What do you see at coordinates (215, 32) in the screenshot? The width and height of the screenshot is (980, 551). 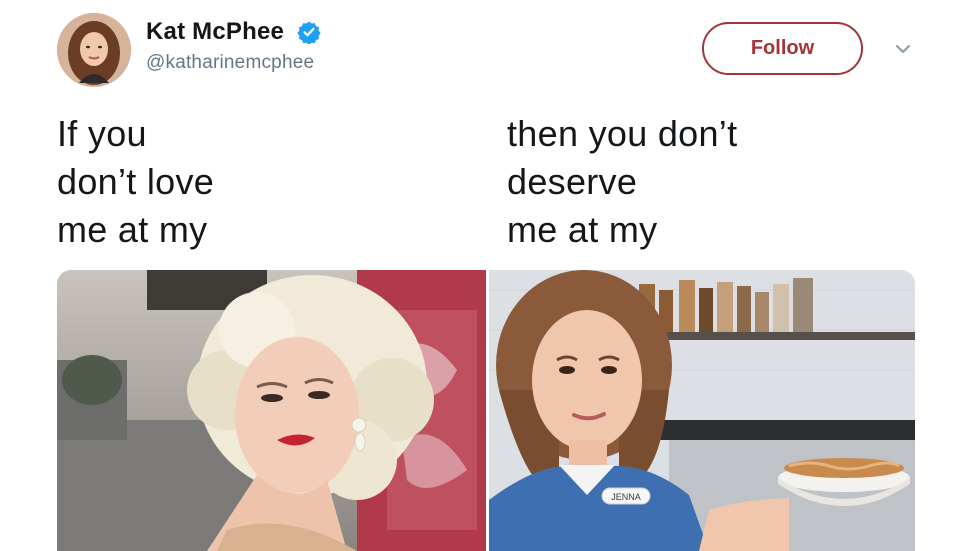 I see `author-name: Kat McPhee` at bounding box center [215, 32].